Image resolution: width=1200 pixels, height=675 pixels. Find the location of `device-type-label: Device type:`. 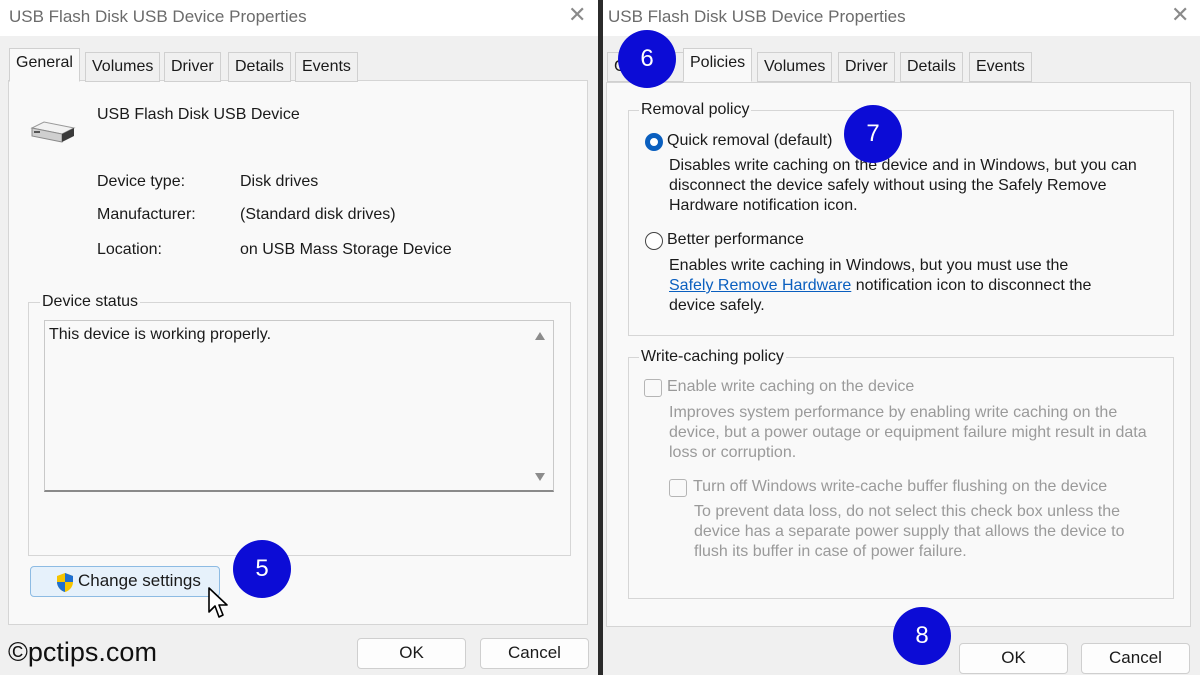

device-type-label: Device type: is located at coordinates (141, 181).